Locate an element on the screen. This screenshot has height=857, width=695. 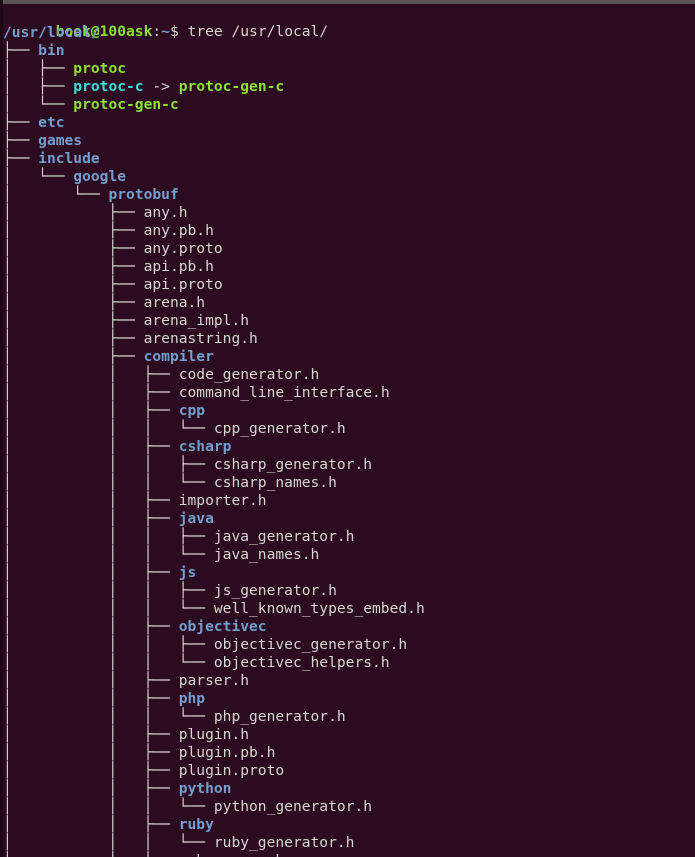
tree-line: │ ├── api.proto is located at coordinates (349, 285).